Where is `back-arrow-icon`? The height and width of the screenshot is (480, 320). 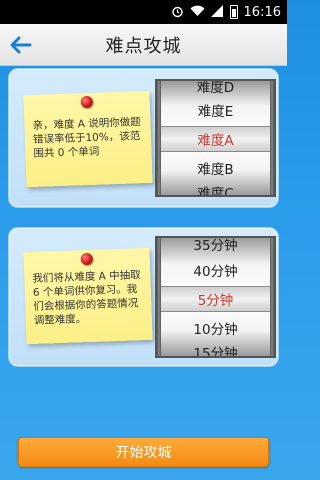 back-arrow-icon is located at coordinates (21, 45).